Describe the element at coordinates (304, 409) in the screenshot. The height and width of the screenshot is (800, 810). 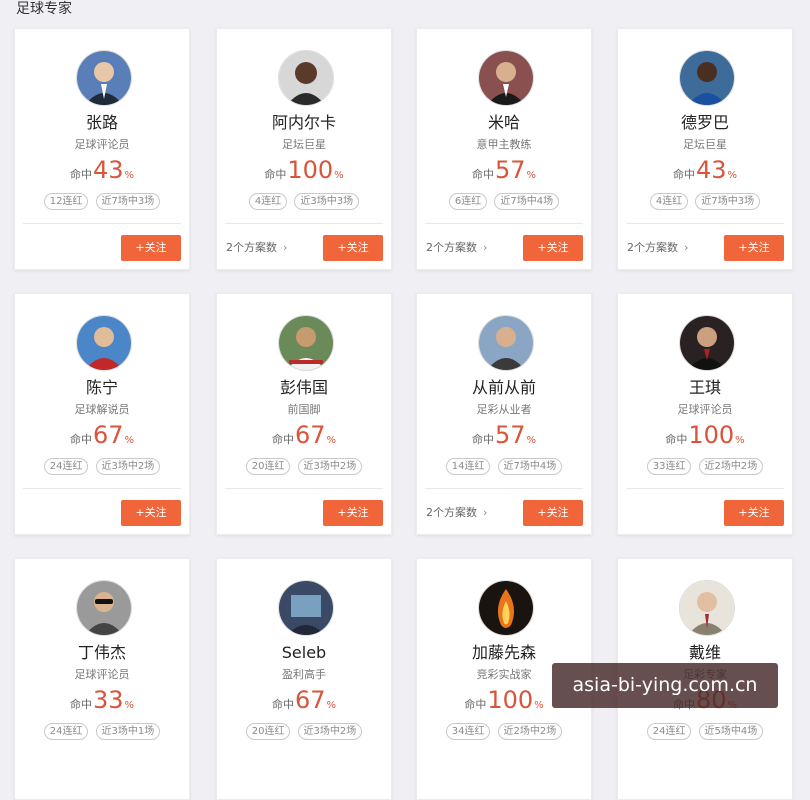
I see `expert-role: 前国脚` at that location.